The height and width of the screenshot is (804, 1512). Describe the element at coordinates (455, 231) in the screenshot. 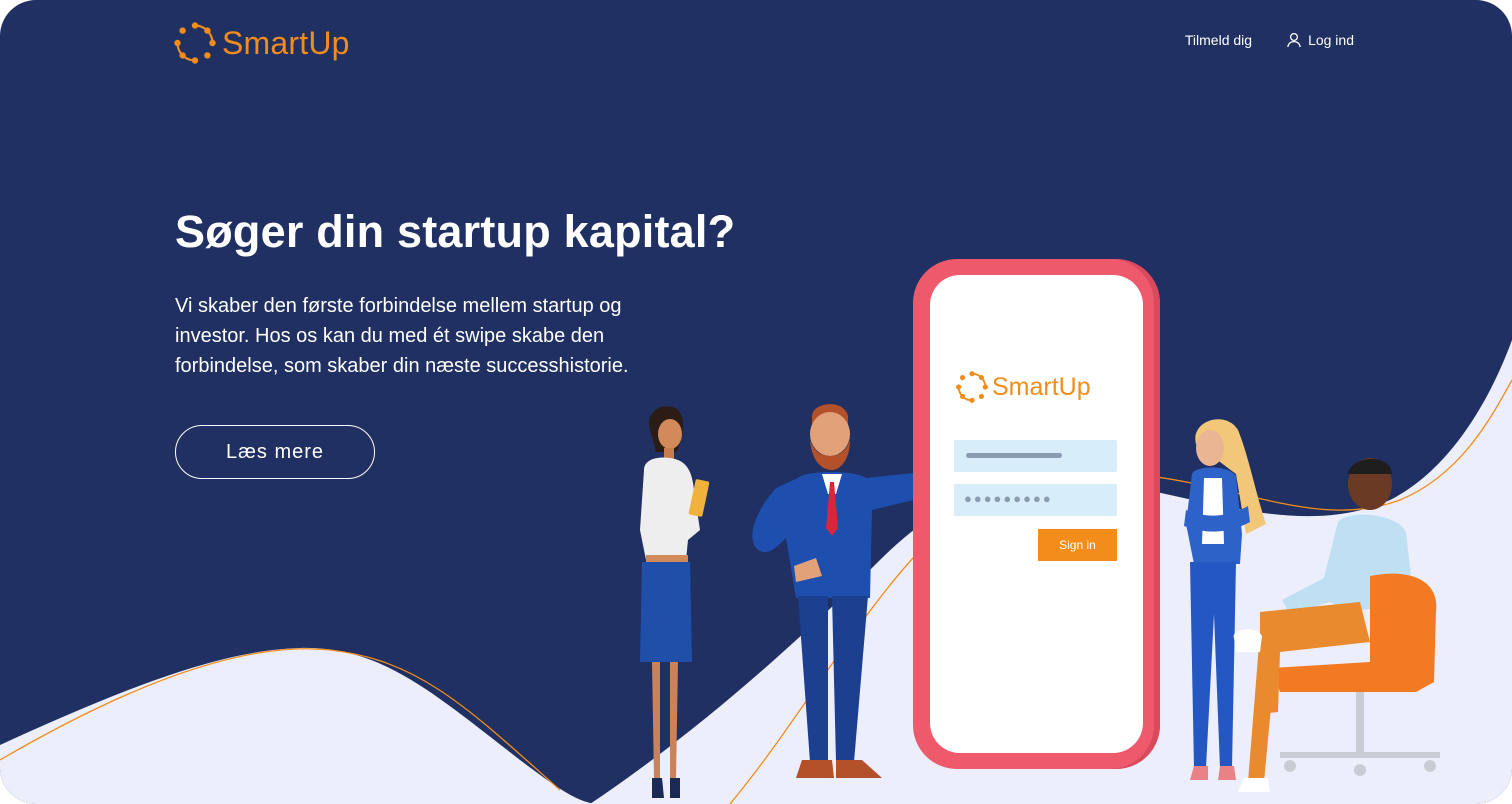

I see `hero-title: Søger din startup kapital?` at that location.